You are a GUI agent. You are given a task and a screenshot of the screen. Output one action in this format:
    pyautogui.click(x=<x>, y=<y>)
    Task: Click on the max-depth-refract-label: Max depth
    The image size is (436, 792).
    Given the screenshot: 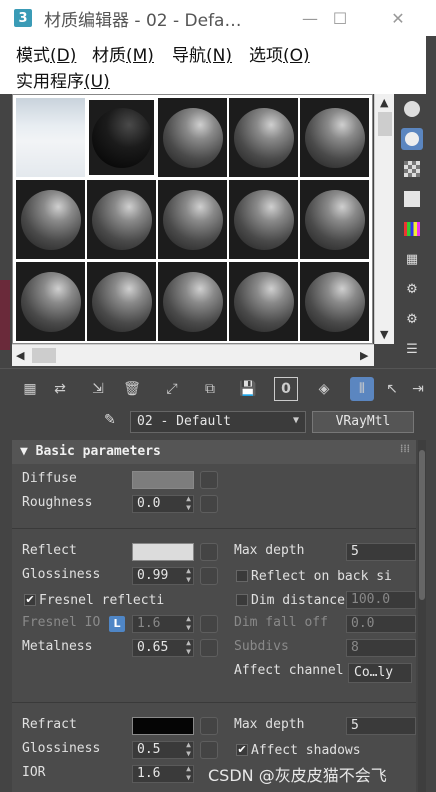 What is the action you would take?
    pyautogui.click(x=269, y=724)
    